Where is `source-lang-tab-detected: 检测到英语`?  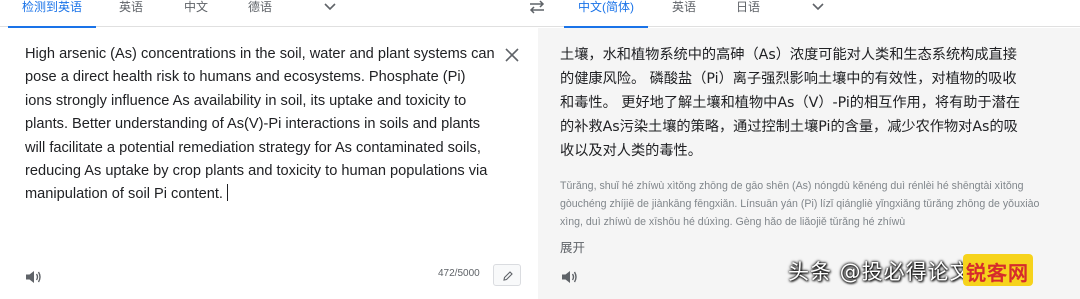 source-lang-tab-detected: 检测到英语 is located at coordinates (52, 14).